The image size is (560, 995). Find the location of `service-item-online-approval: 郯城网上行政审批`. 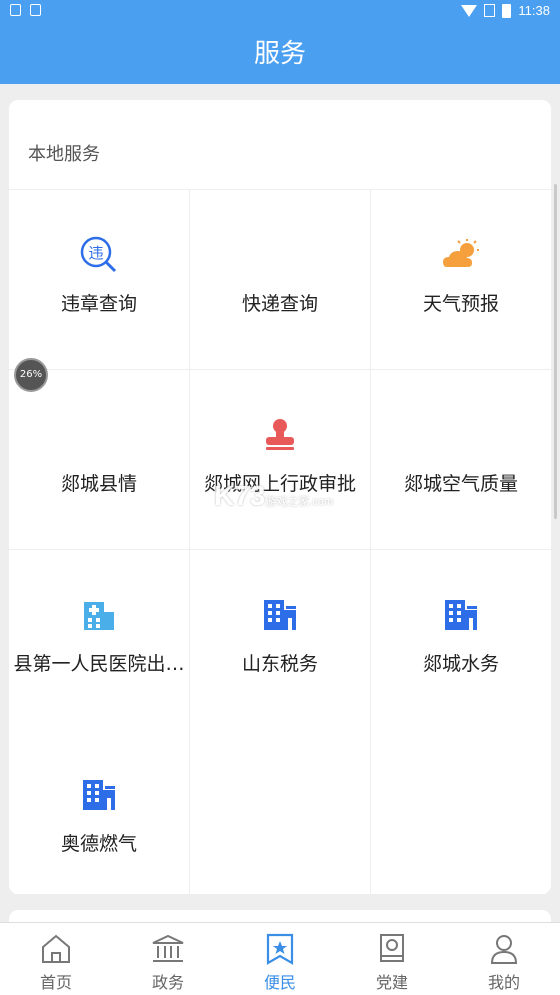

service-item-online-approval: 郯城网上行政审批 is located at coordinates (280, 459).